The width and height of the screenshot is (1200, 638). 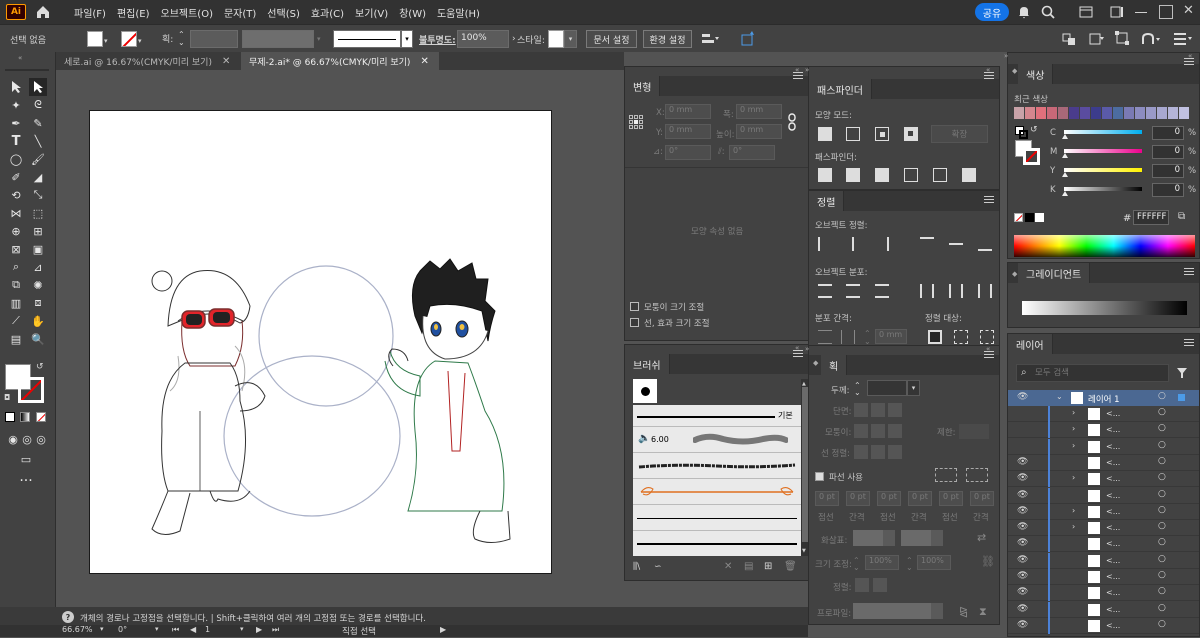 I want to click on panel-toggle-chevron-icon: ◆, so click(x=815, y=363).